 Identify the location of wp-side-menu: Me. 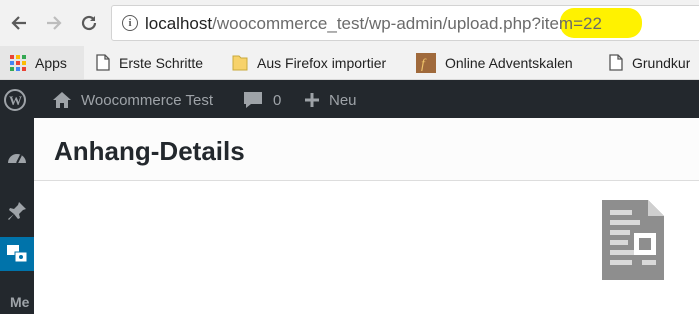
(17, 217).